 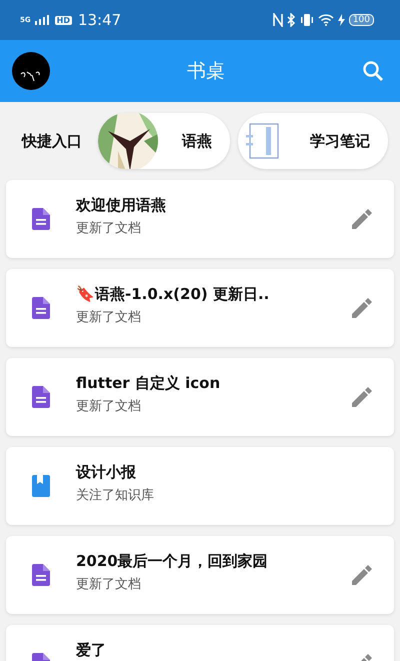 What do you see at coordinates (291, 20) in the screenshot?
I see `bluetooth-icon` at bounding box center [291, 20].